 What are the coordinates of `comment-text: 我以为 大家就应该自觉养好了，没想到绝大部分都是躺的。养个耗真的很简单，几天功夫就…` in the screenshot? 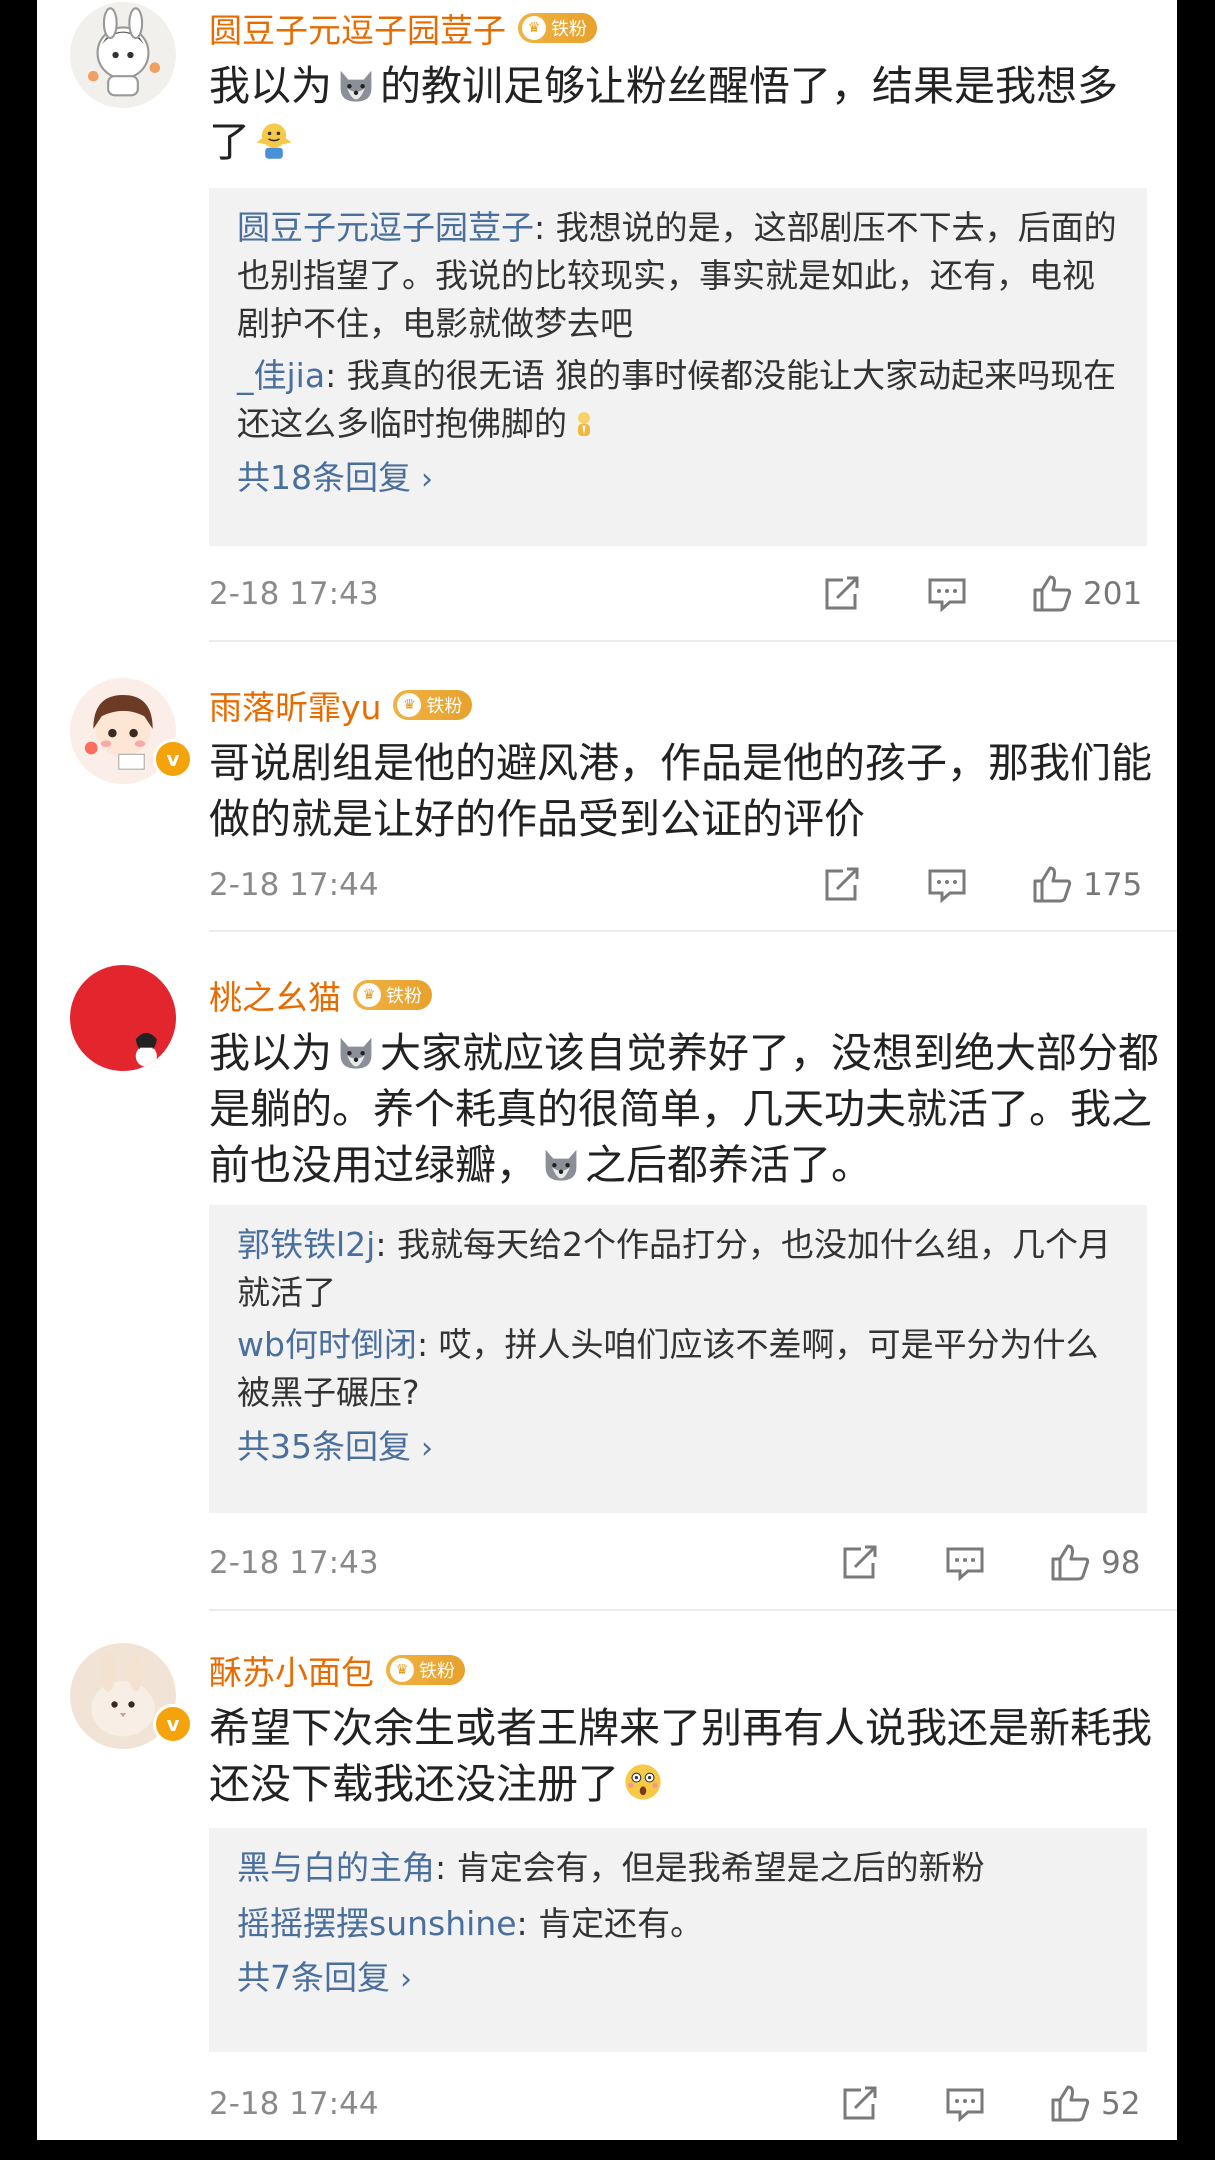 It's located at (684, 1109).